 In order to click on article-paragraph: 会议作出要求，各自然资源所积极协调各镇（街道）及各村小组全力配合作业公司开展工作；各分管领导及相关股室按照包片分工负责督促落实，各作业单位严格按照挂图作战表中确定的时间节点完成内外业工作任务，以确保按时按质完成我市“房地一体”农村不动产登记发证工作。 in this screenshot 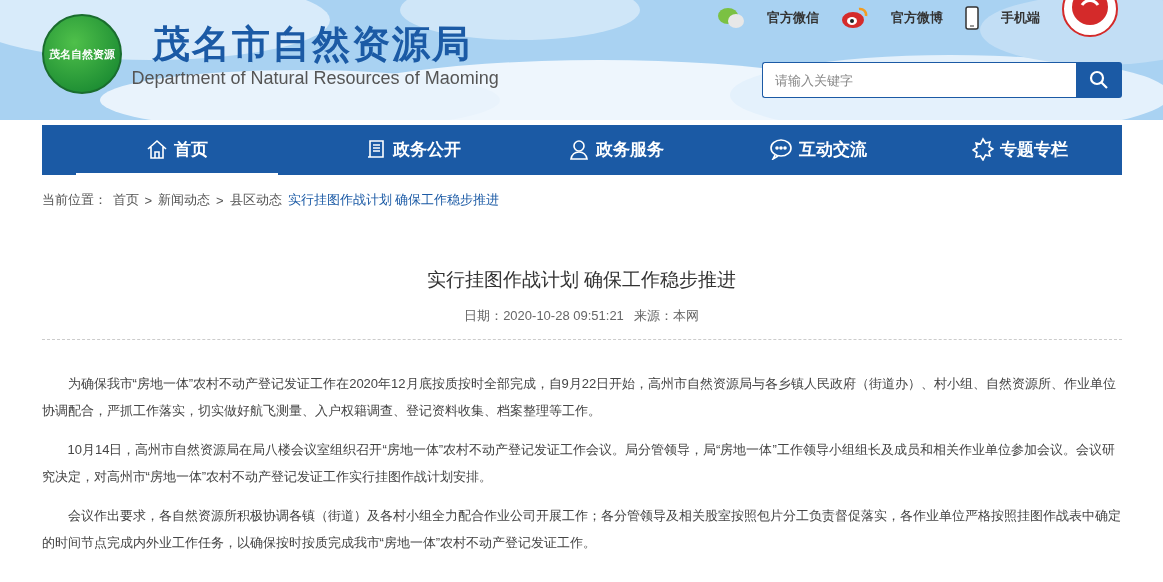, I will do `click(581, 529)`.